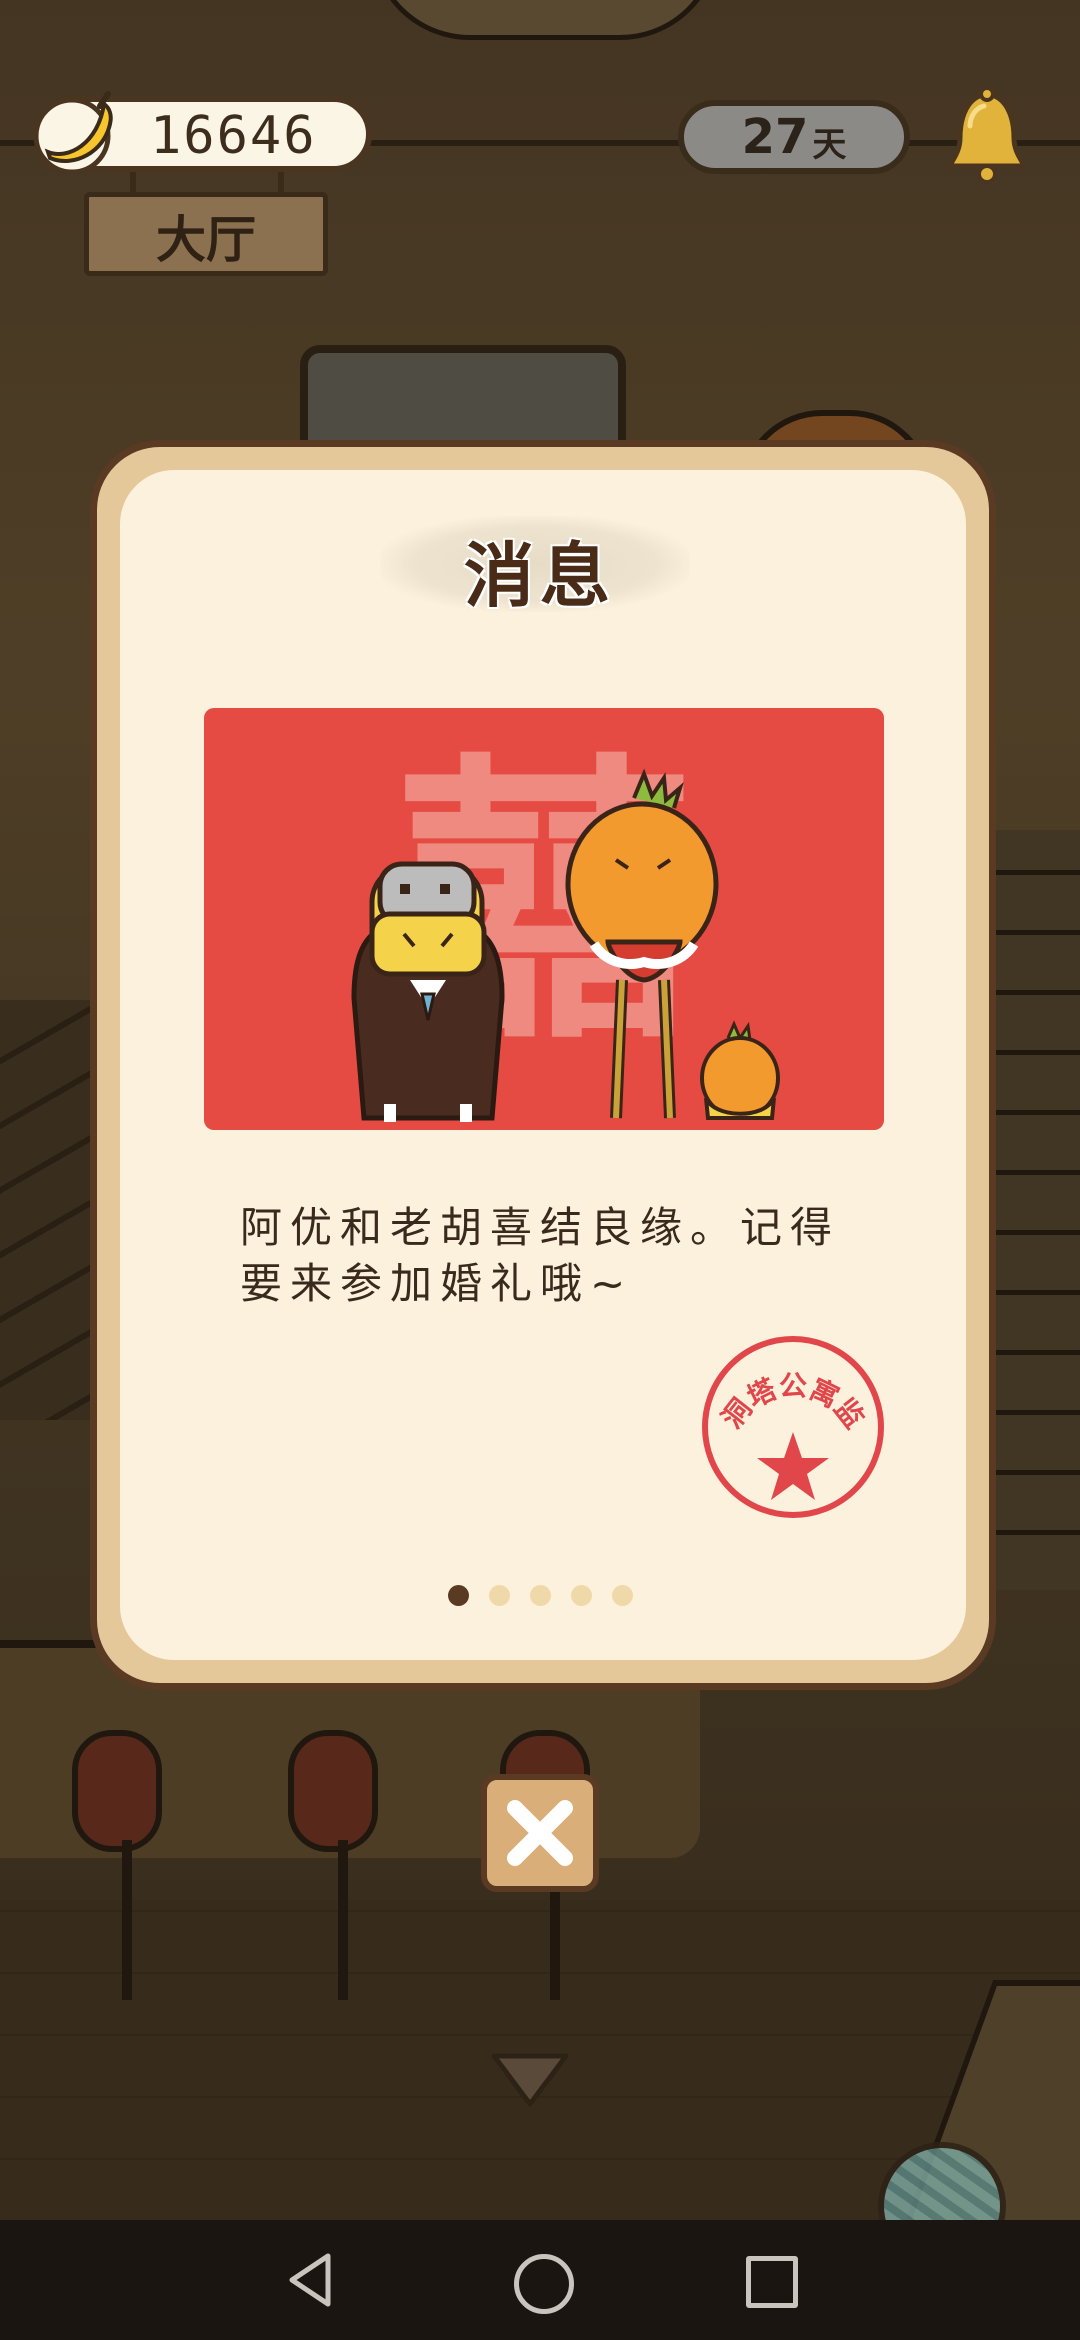 Image resolution: width=1080 pixels, height=2340 pixels. Describe the element at coordinates (73, 133) in the screenshot. I see `banana-icon` at that location.